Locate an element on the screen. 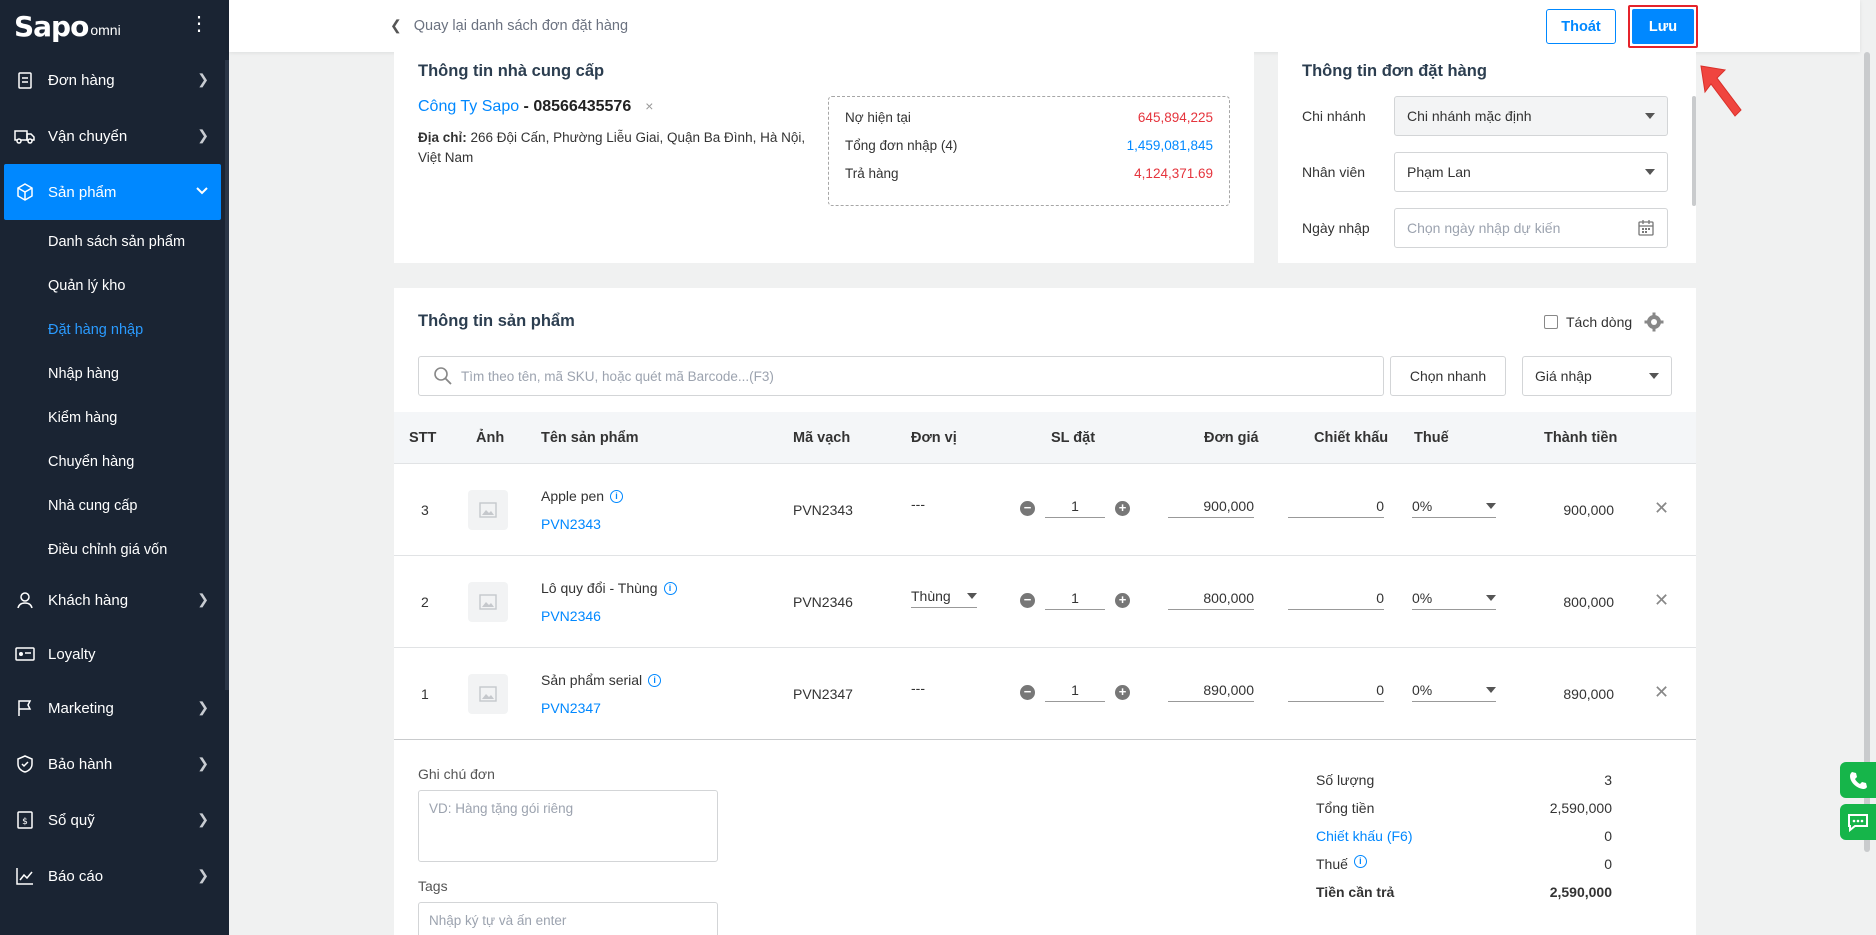 This screenshot has width=1876, height=935. sidebar-subitem-suppliers: Nhà cung cấp is located at coordinates (114, 506).